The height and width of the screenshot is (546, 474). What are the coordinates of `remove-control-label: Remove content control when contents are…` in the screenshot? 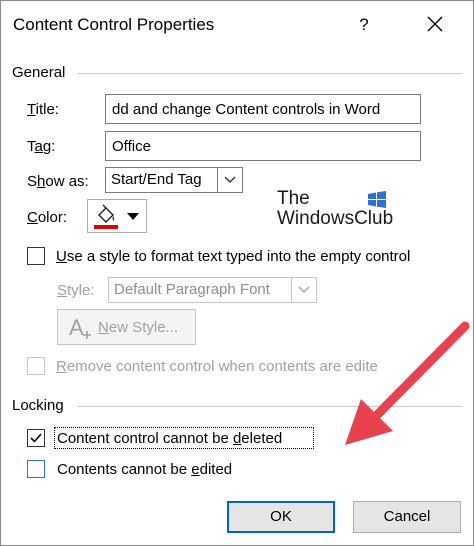 It's located at (217, 366).